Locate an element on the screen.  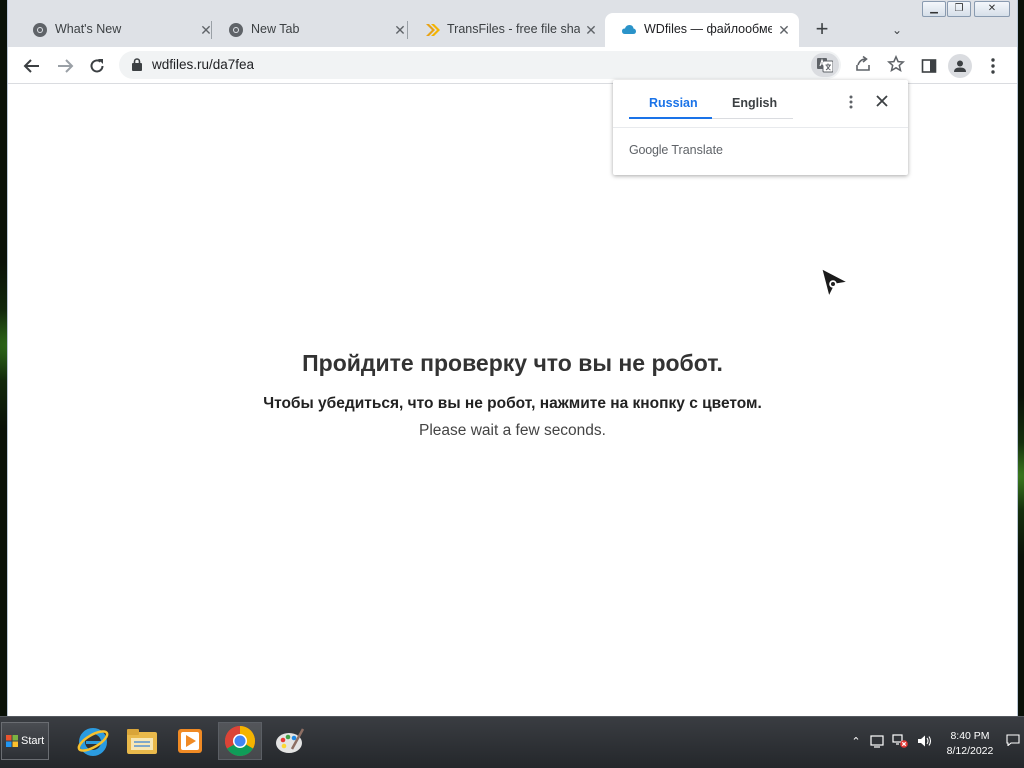
taskbar-app-media-player is located at coordinates (190, 741).